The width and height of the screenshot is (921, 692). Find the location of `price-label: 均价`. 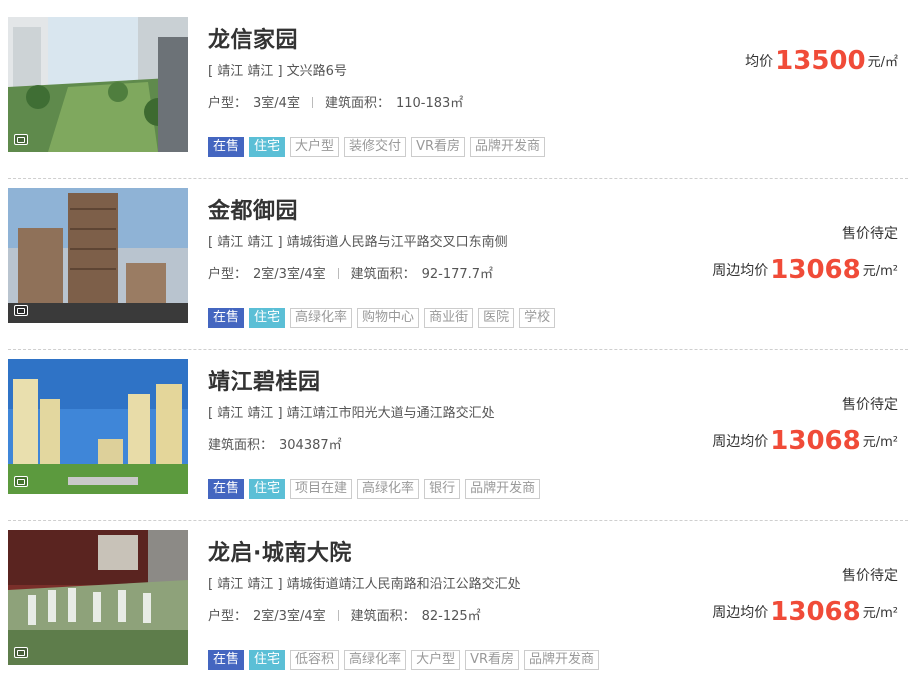

price-label: 均价 is located at coordinates (759, 62).